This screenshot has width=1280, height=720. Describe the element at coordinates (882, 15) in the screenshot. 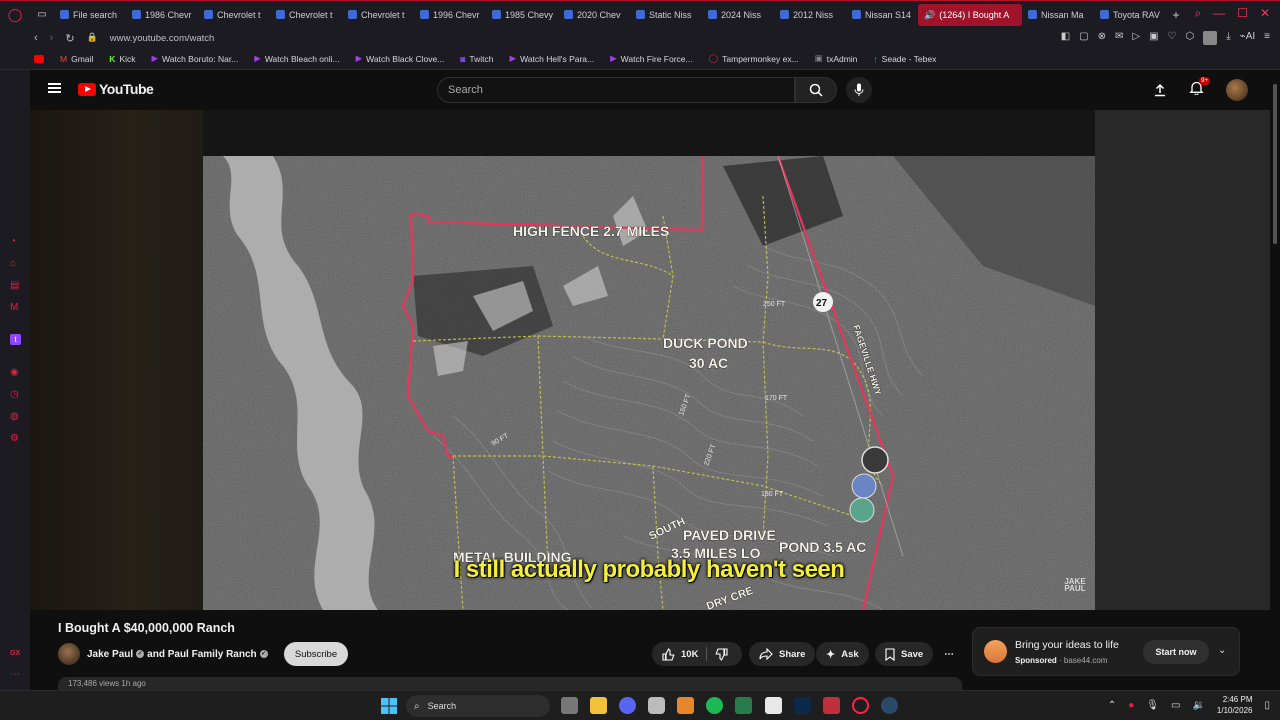

I see `tab-11: Nissan S14` at that location.